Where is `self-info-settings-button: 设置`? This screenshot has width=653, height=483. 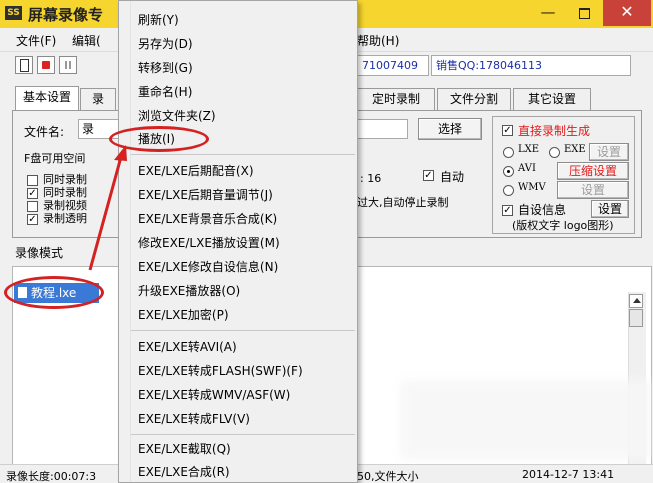 self-info-settings-button: 设置 is located at coordinates (610, 209).